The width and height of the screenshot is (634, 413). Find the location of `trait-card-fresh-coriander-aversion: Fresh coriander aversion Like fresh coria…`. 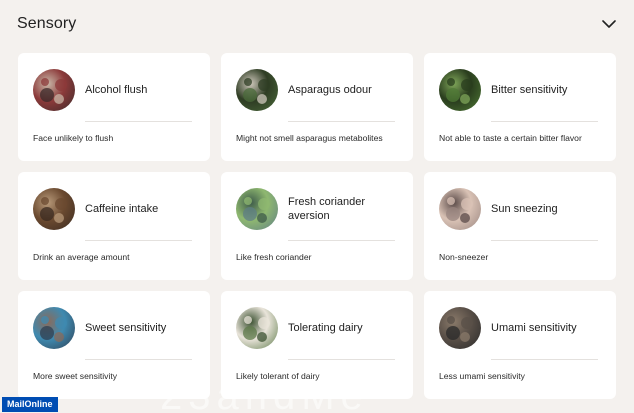

trait-card-fresh-coriander-aversion: Fresh coriander aversion Like fresh coria… is located at coordinates (317, 226).